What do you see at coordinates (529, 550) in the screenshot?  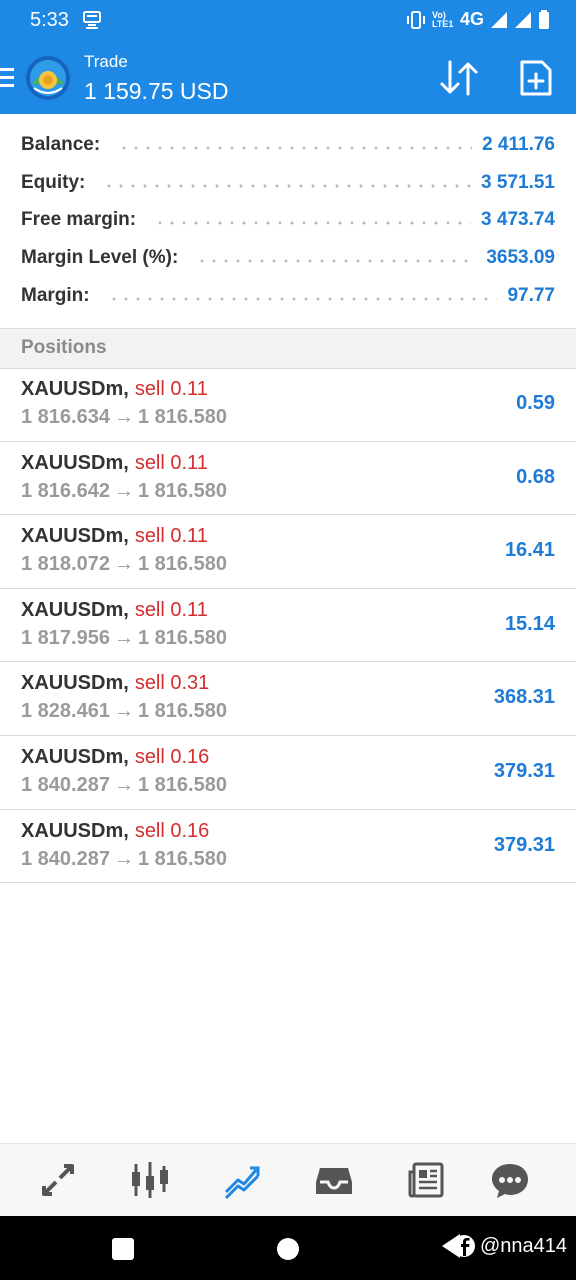 I see `position-profit: 16.41` at bounding box center [529, 550].